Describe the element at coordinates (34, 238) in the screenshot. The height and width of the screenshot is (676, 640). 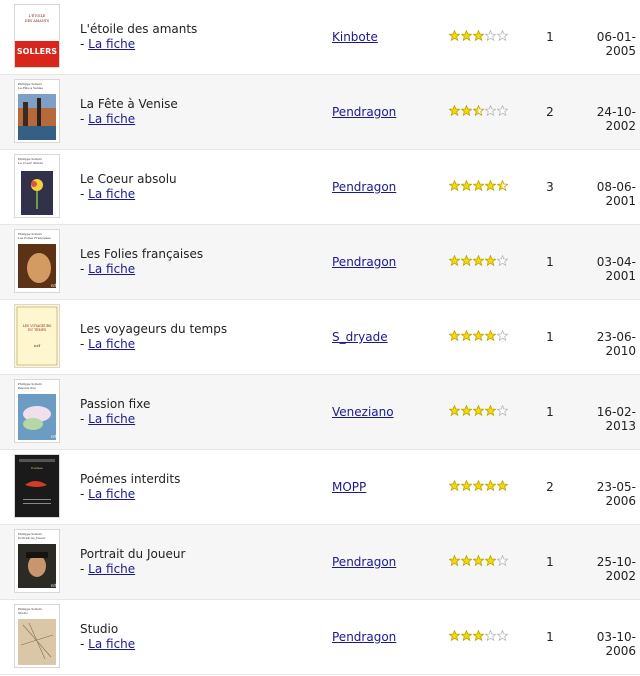
I see `svg-text: Les Folies Françaises` at that location.